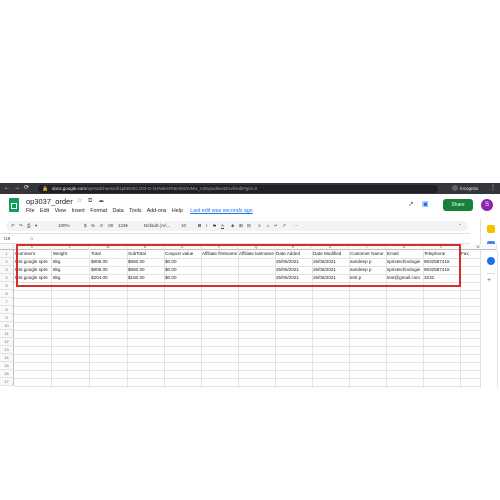 This screenshot has height=500, width=500. I want to click on fill-color-icon: ◈, so click(232, 226).